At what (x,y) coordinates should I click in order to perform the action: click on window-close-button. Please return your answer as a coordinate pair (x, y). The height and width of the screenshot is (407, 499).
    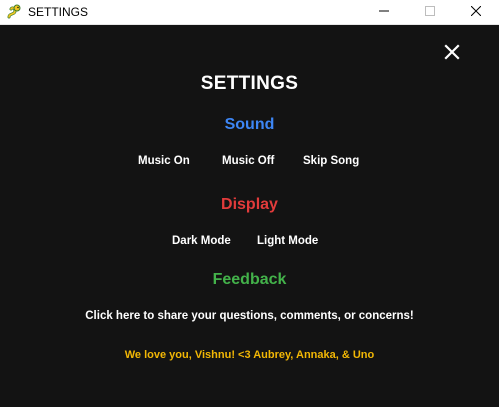
    Looking at the image, I should click on (476, 12).